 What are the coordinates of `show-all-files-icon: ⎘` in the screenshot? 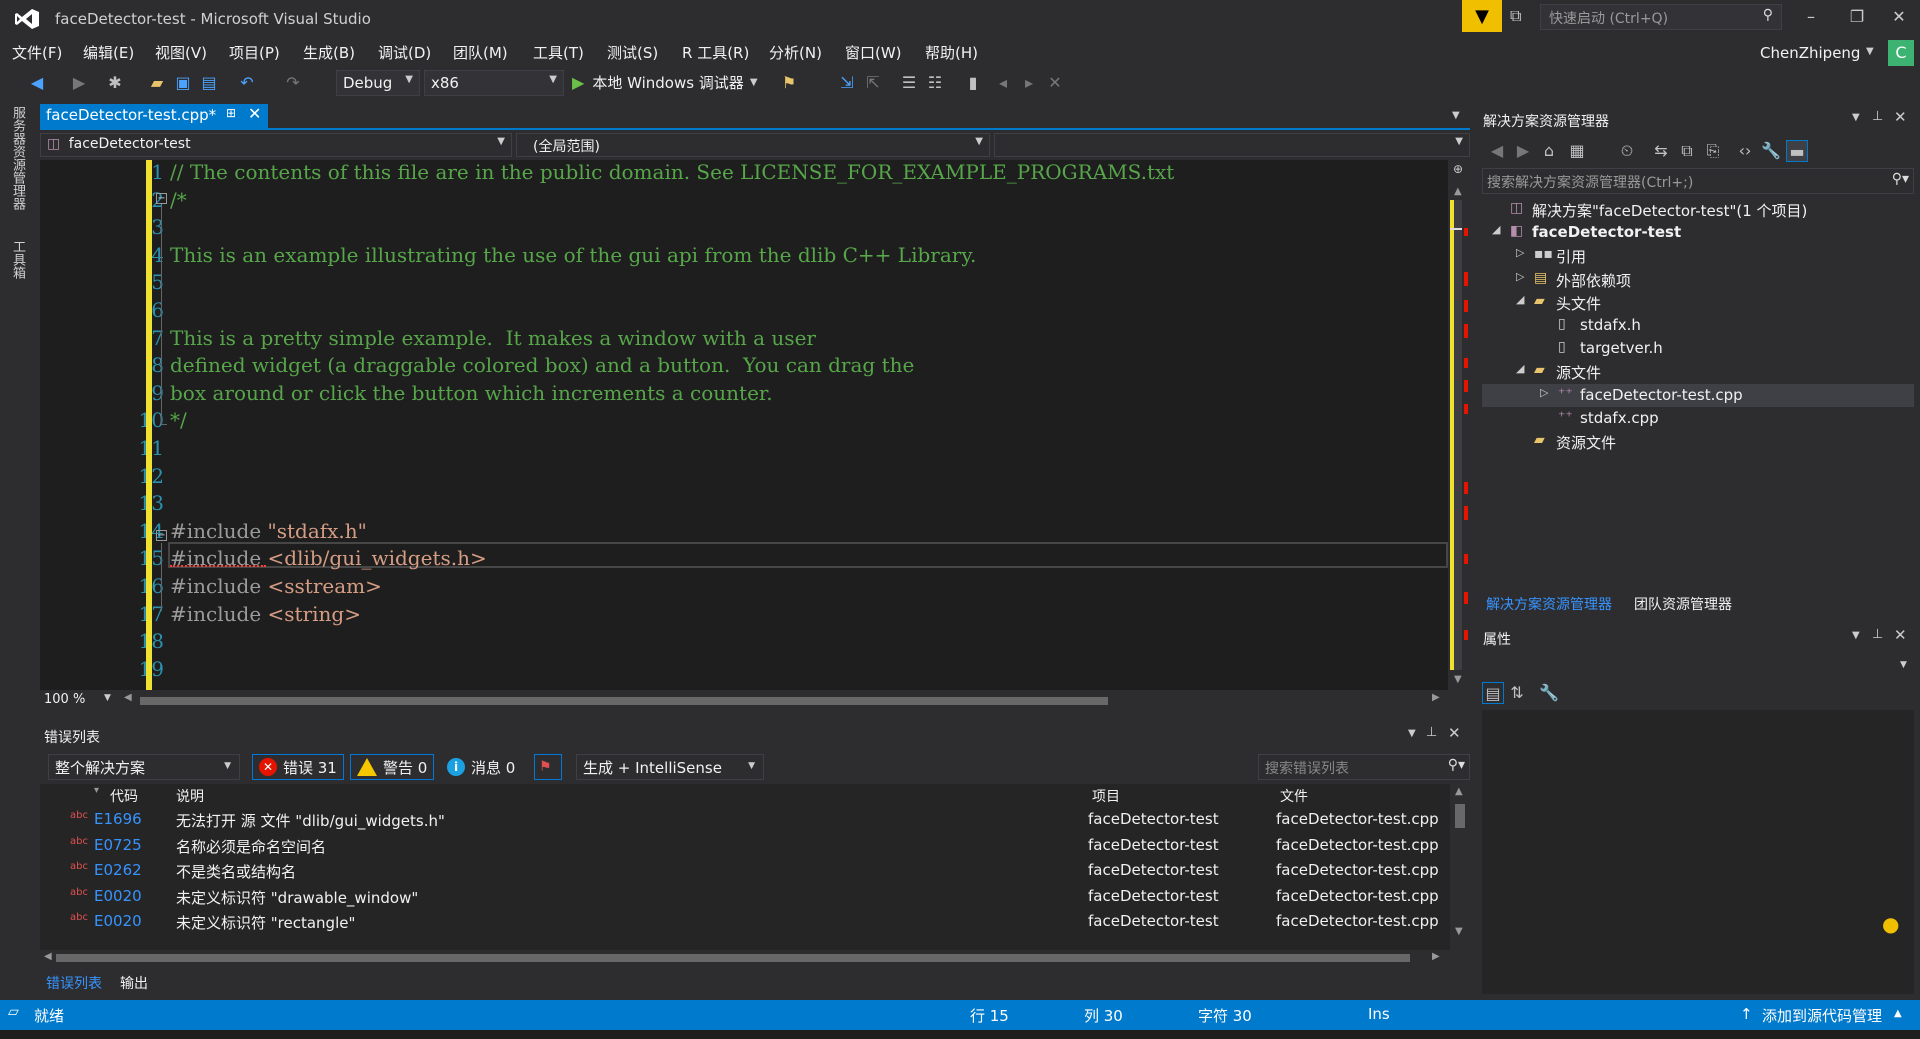 It's located at (1713, 151).